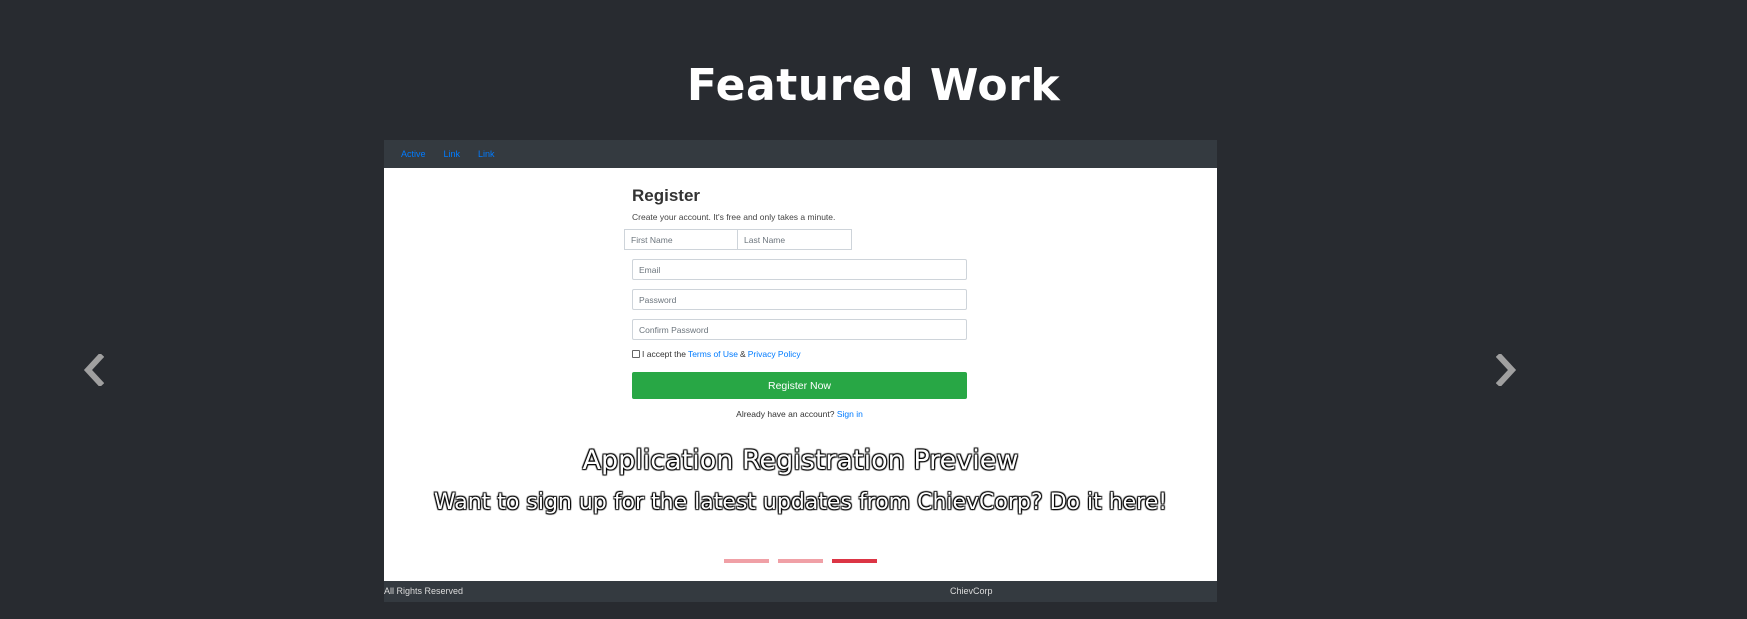  I want to click on last-name-field: Last Name, so click(795, 239).